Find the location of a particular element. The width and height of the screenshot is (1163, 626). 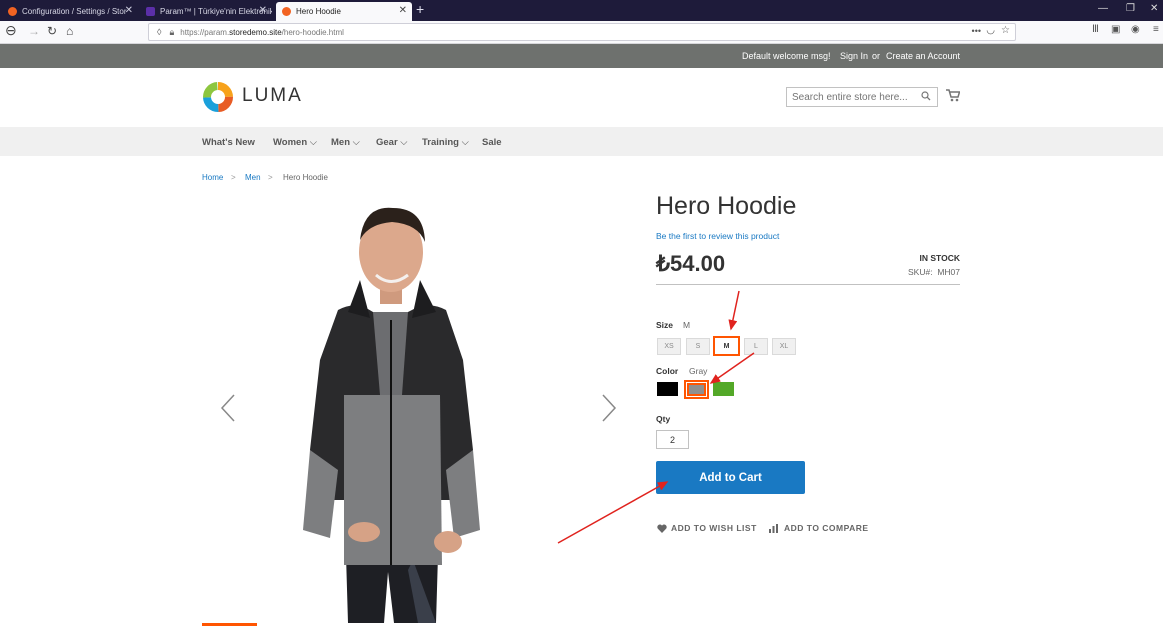

gallery-prev-arrow-icon is located at coordinates (228, 408).